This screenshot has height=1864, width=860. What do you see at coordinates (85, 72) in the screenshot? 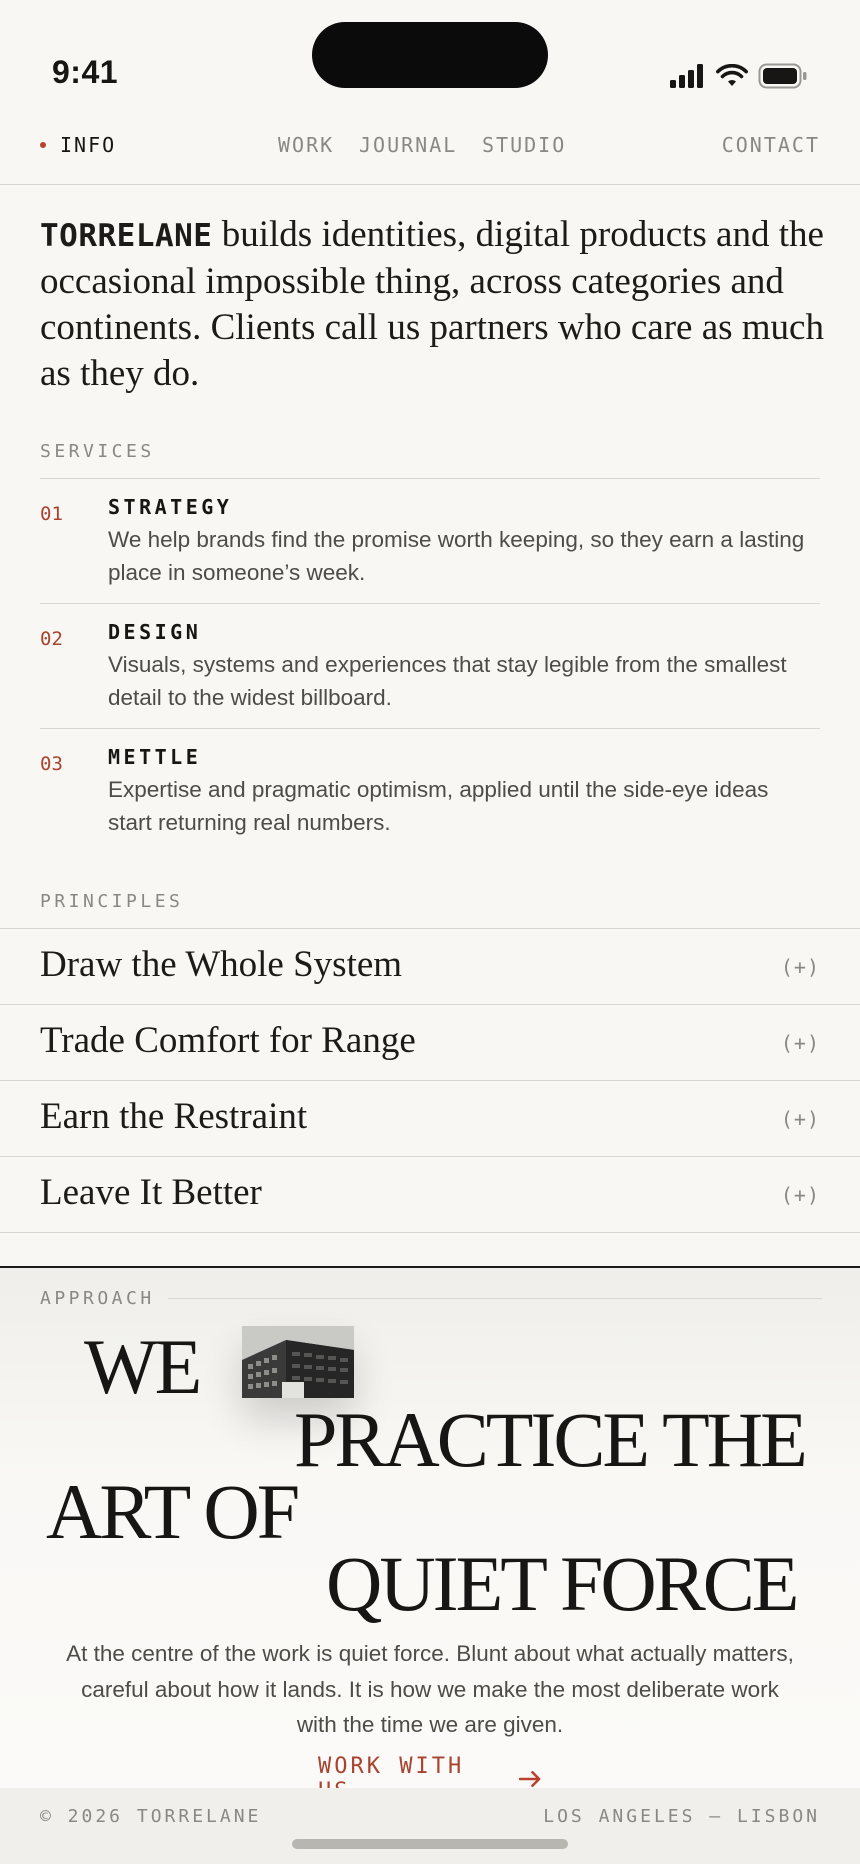
I see `status-time: 9:41` at bounding box center [85, 72].